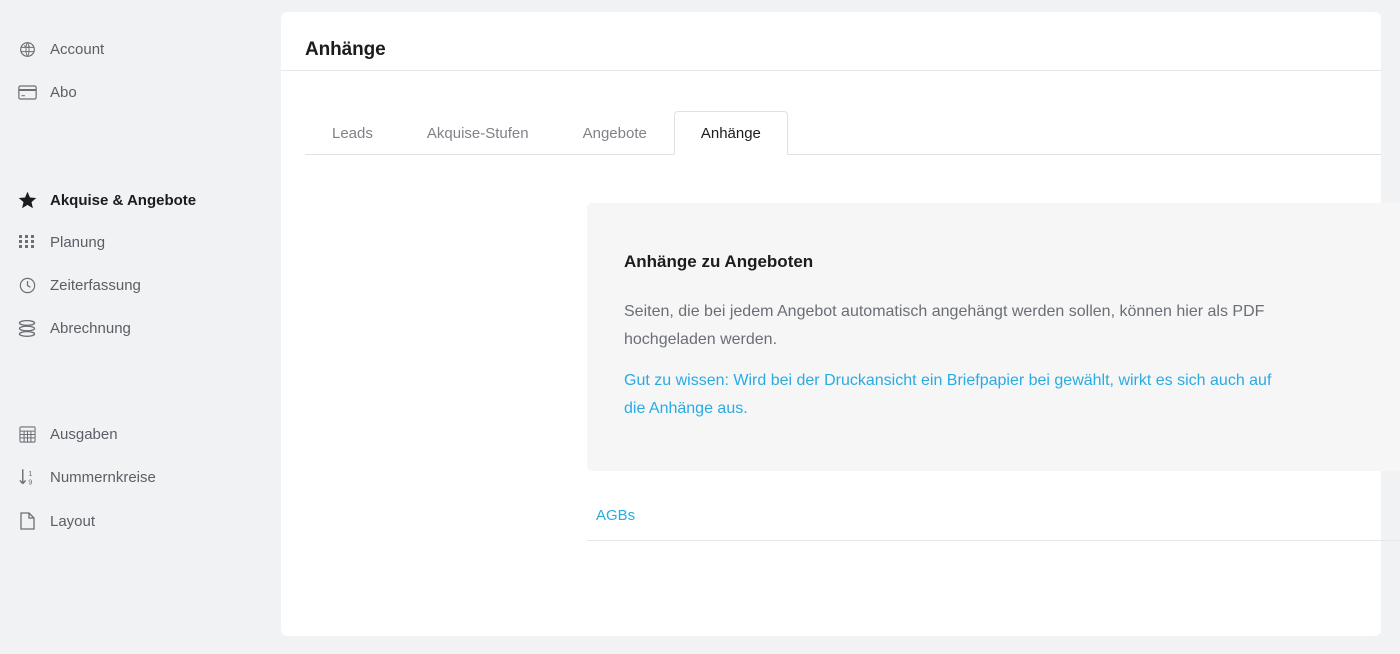 Image resolution: width=1400 pixels, height=654 pixels. What do you see at coordinates (84, 434) in the screenshot?
I see `sidebar-item-label: Ausgaben` at bounding box center [84, 434].